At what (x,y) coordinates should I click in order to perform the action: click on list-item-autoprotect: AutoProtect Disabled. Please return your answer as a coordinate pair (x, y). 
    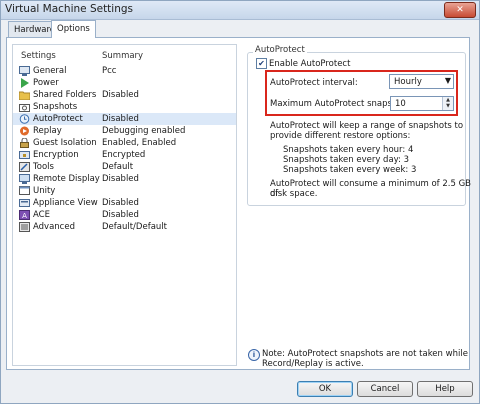
    Looking at the image, I should click on (124, 119).